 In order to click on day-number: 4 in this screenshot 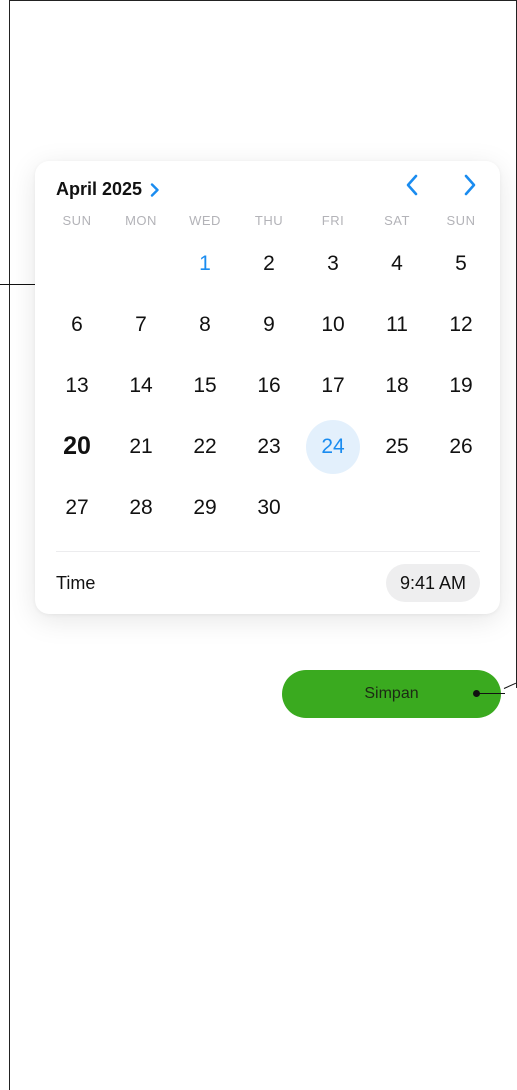, I will do `click(397, 263)`.